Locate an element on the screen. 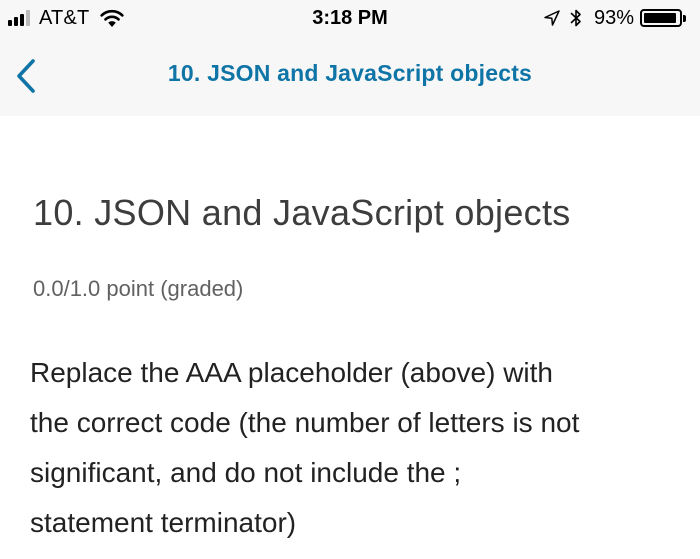  battery-percent: 93% is located at coordinates (613, 17).